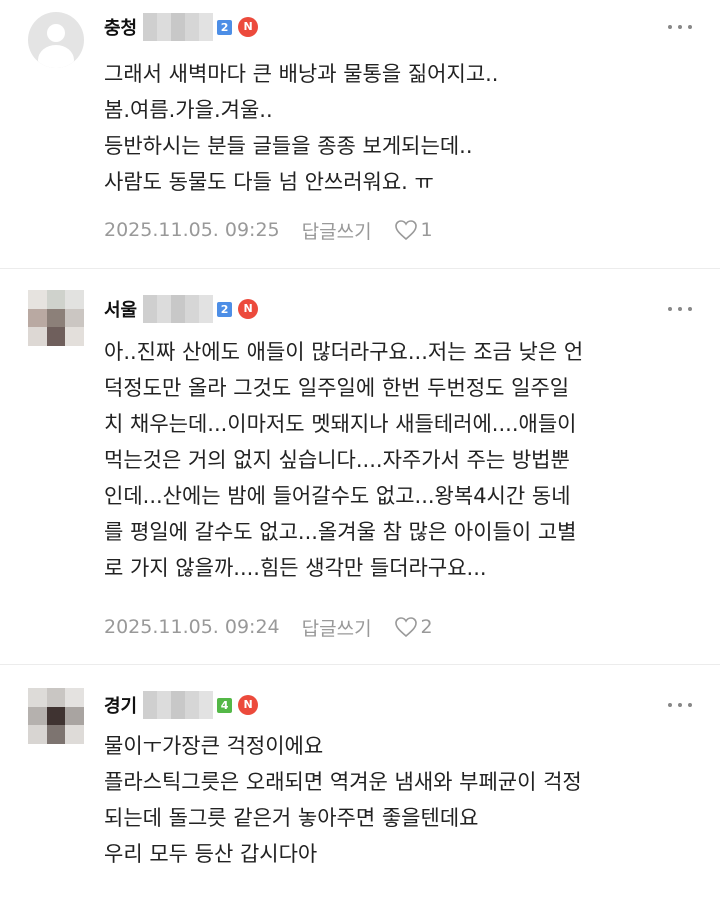 The image size is (720, 899). Describe the element at coordinates (343, 782) in the screenshot. I see `comment-line: 플라스틱그릇은 오래되면 역겨운 냄새와 부페균이 걱정` at that location.